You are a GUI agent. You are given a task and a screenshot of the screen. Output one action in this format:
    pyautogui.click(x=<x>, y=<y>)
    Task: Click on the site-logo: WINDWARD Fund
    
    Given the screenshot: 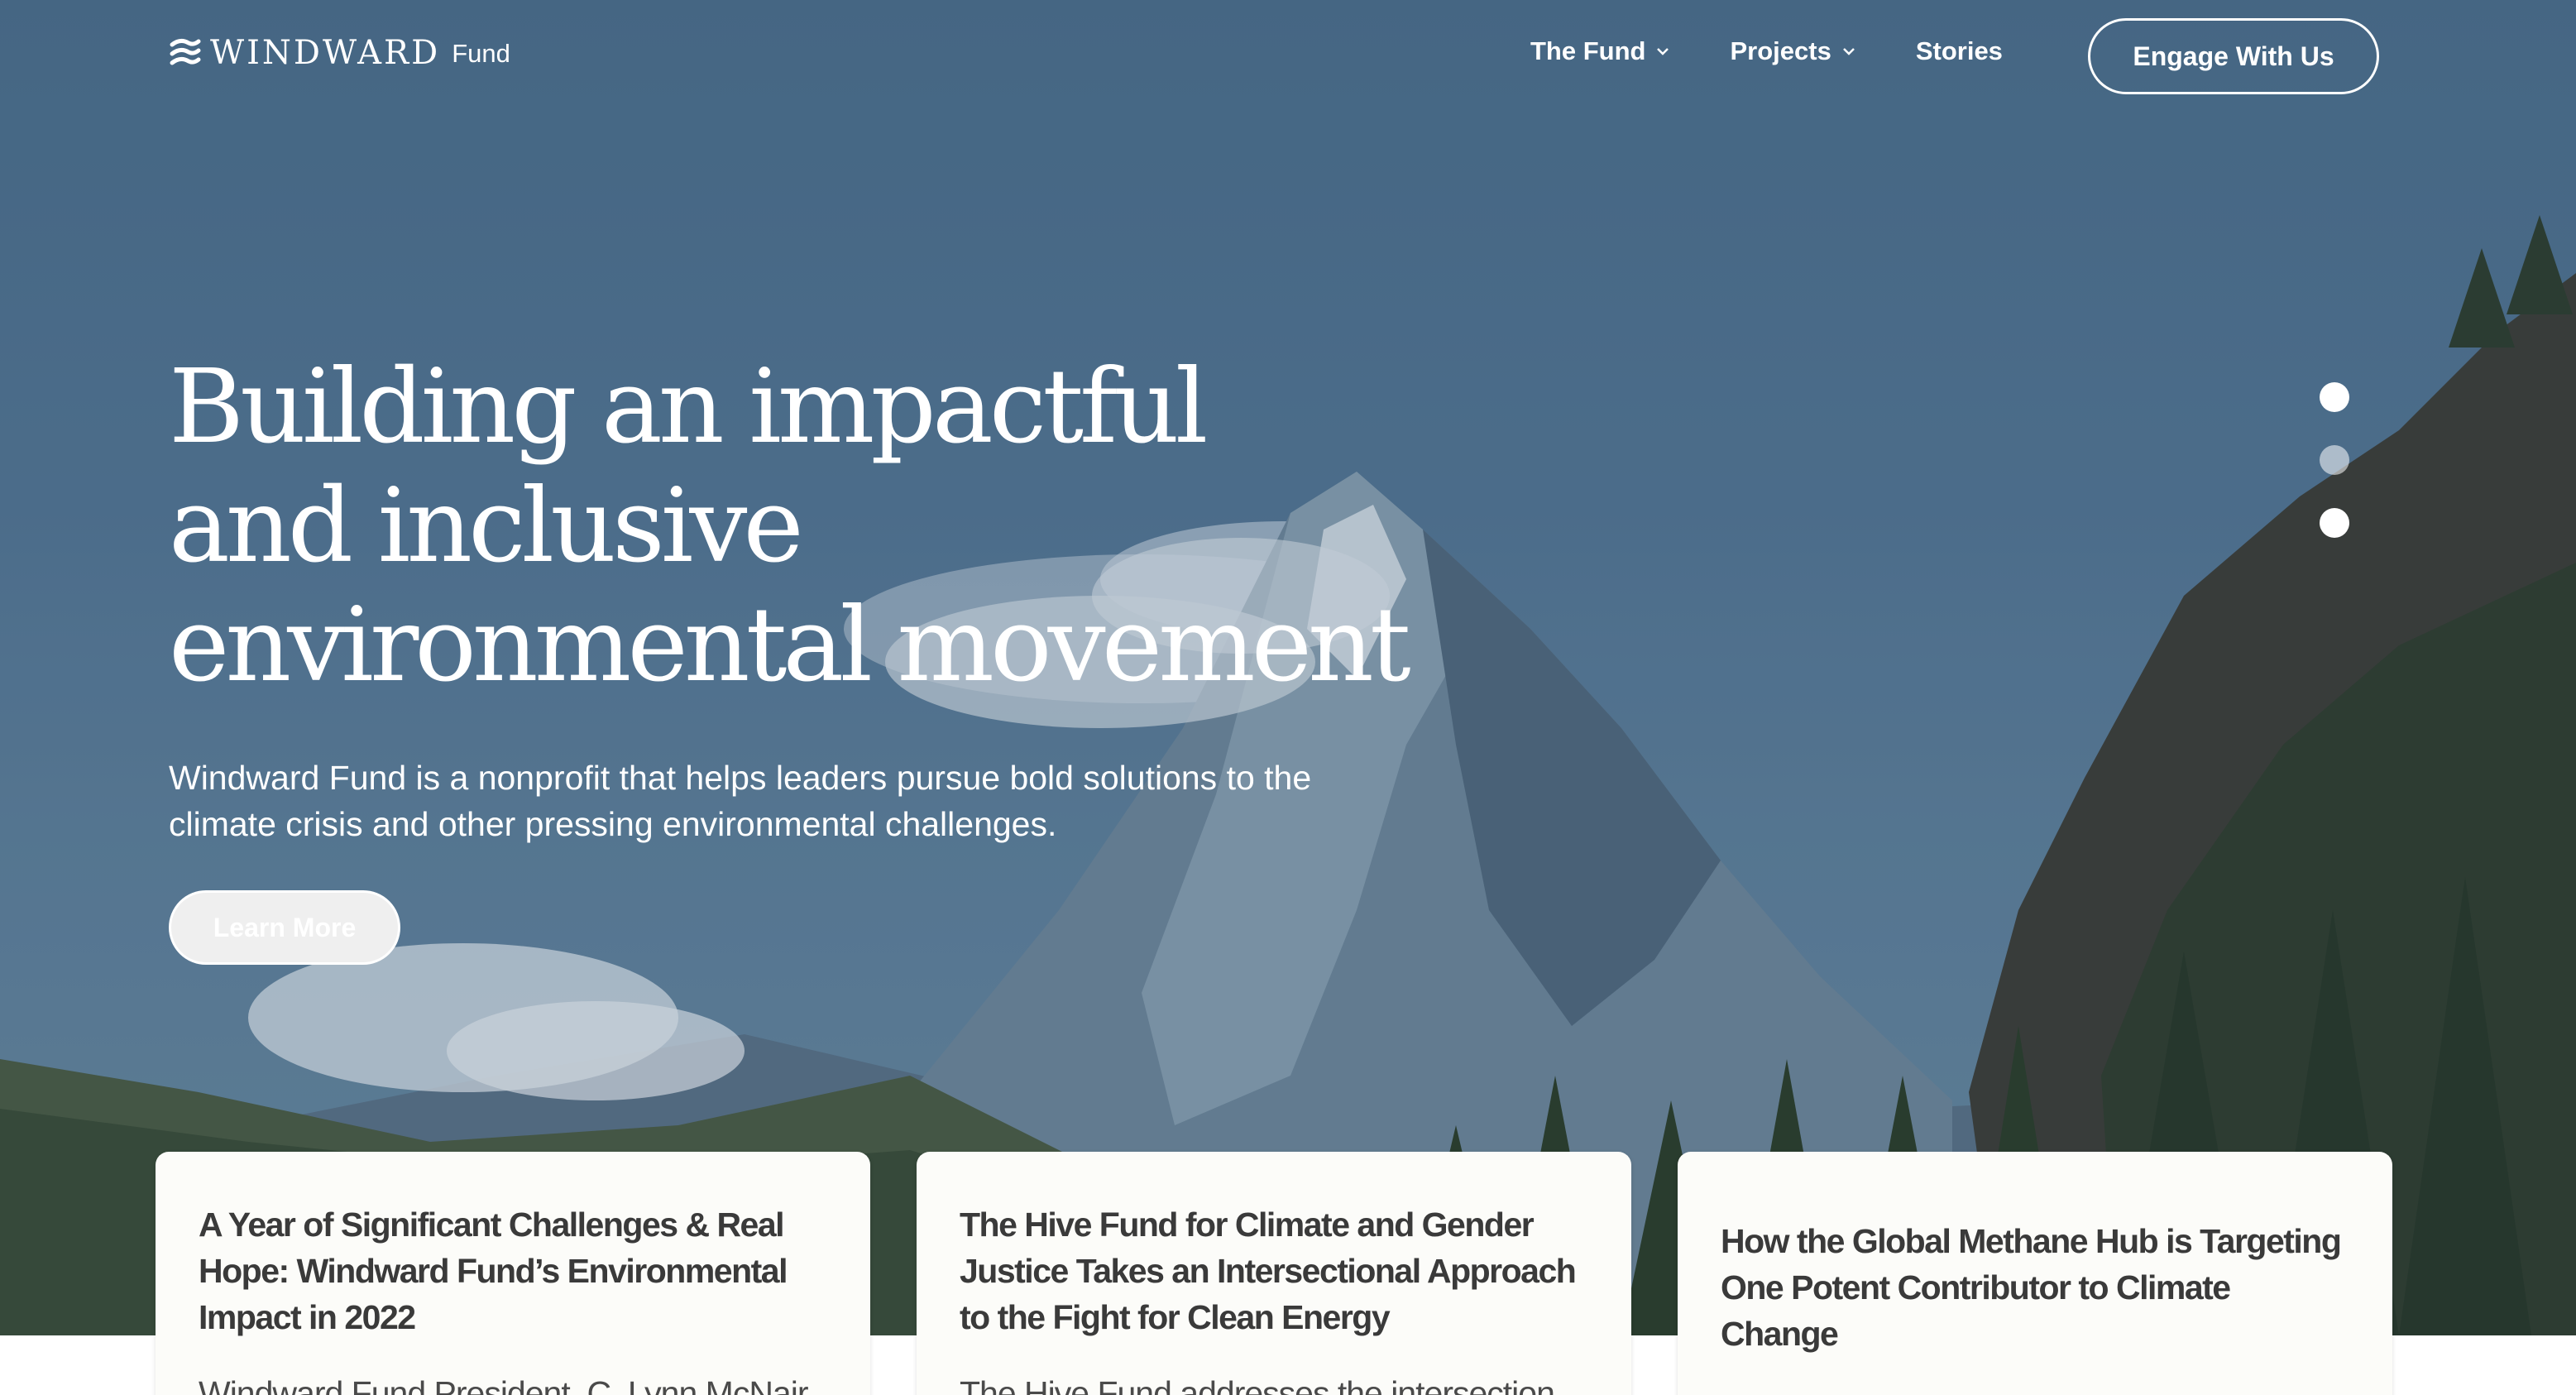 What is the action you would take?
    pyautogui.click(x=339, y=53)
    